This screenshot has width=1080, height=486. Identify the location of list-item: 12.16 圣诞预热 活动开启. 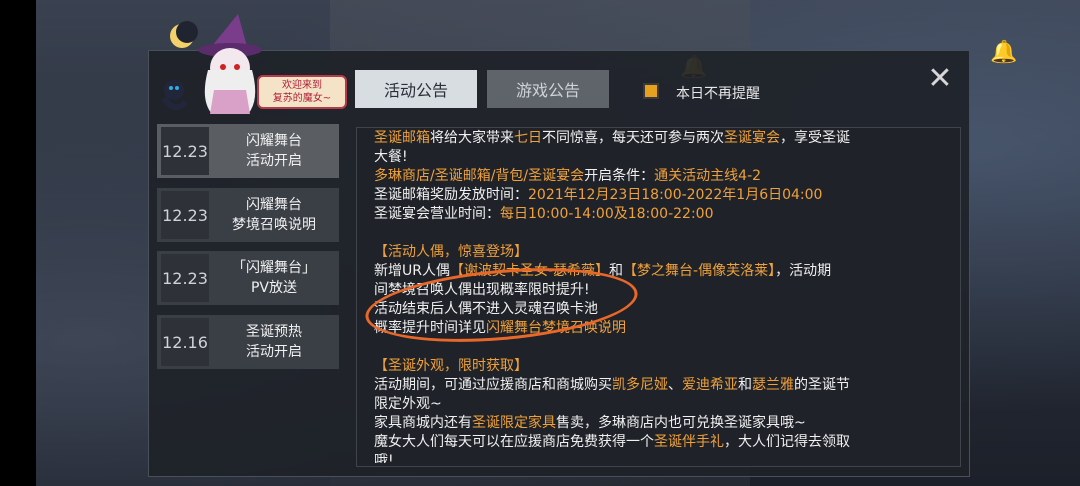
(248, 342).